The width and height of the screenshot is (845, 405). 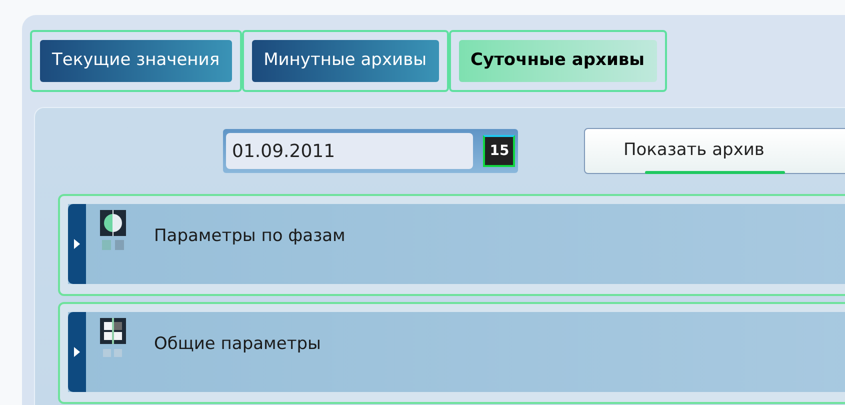 What do you see at coordinates (136, 61) in the screenshot?
I see `tab: Текущие значения` at bounding box center [136, 61].